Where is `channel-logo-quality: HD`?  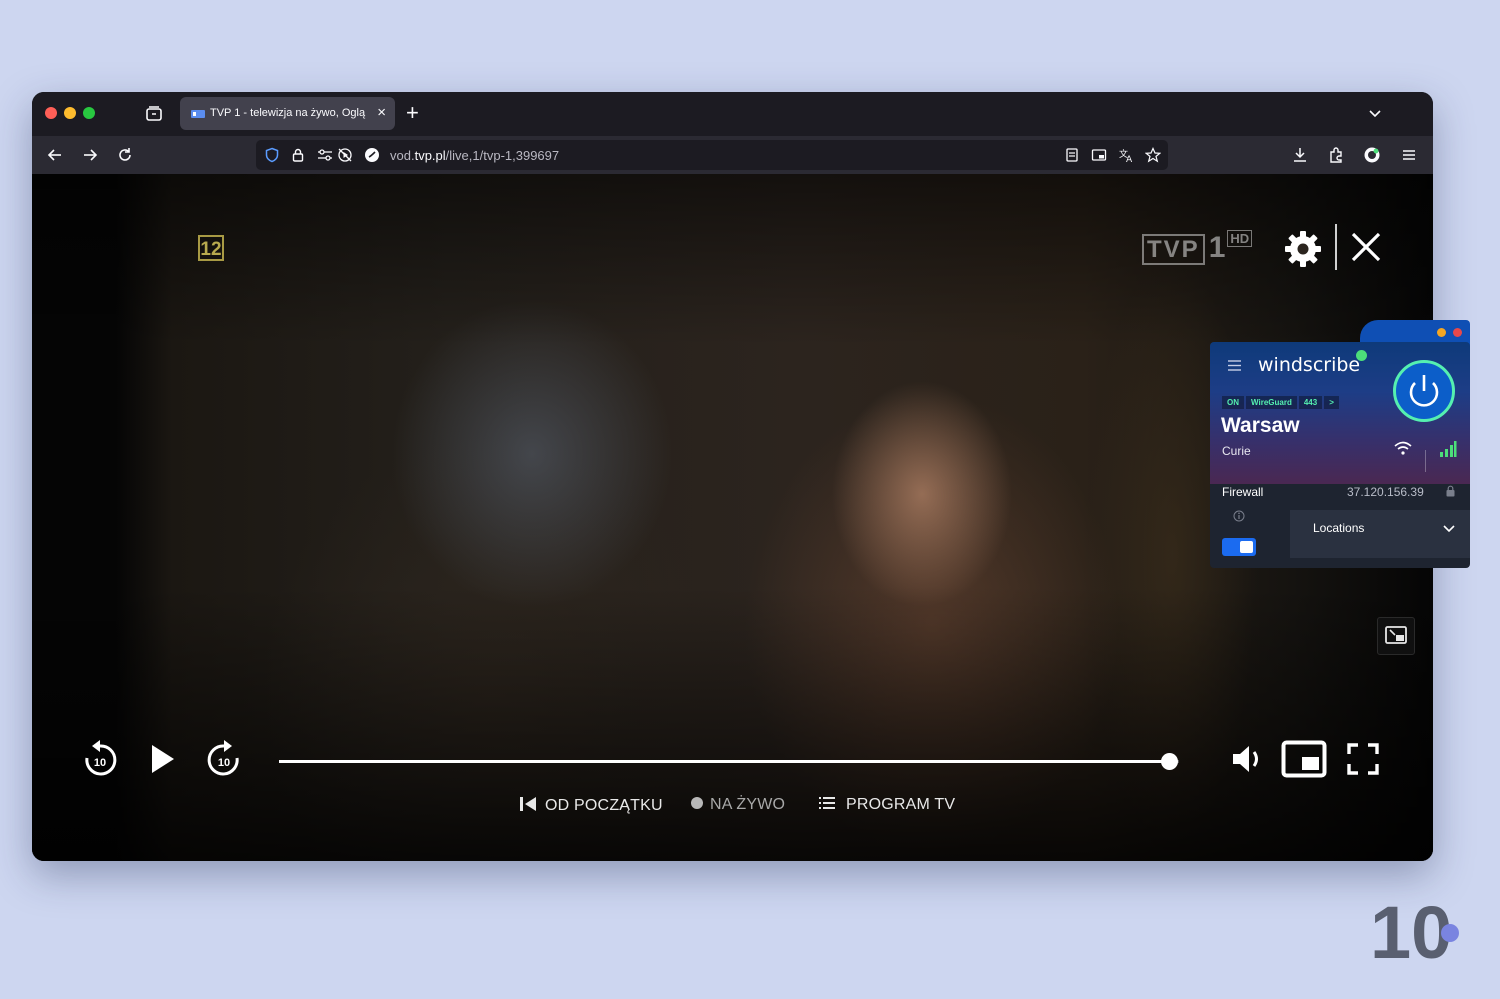 channel-logo-quality: HD is located at coordinates (1240, 238).